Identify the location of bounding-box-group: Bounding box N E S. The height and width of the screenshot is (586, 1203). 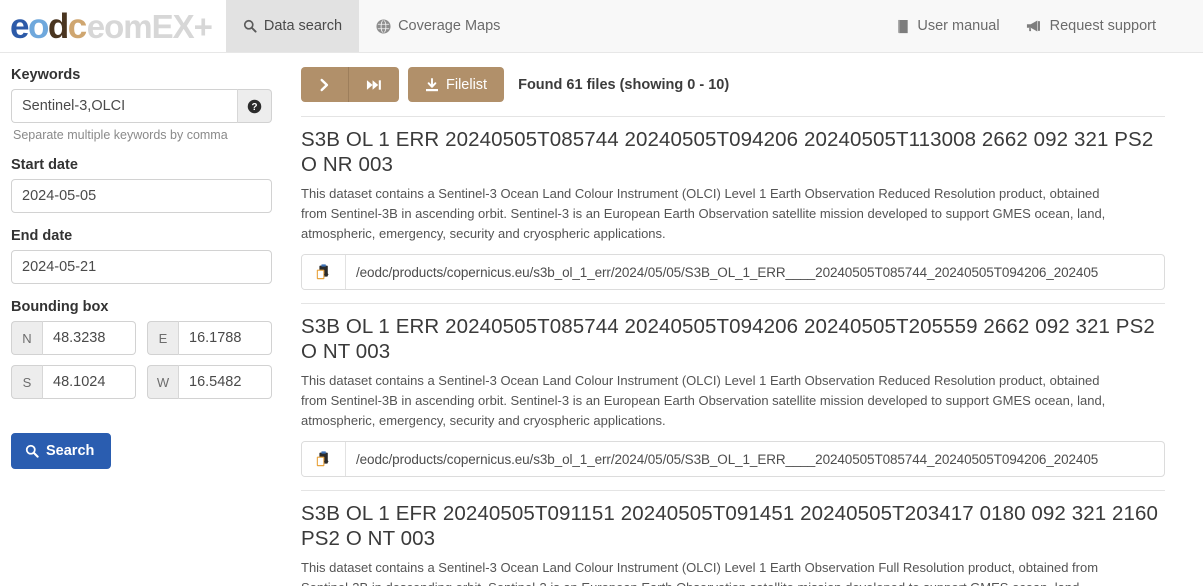
(141, 349).